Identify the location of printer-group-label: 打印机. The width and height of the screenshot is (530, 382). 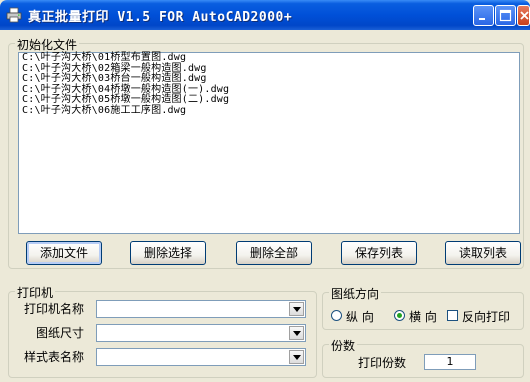
(35, 292).